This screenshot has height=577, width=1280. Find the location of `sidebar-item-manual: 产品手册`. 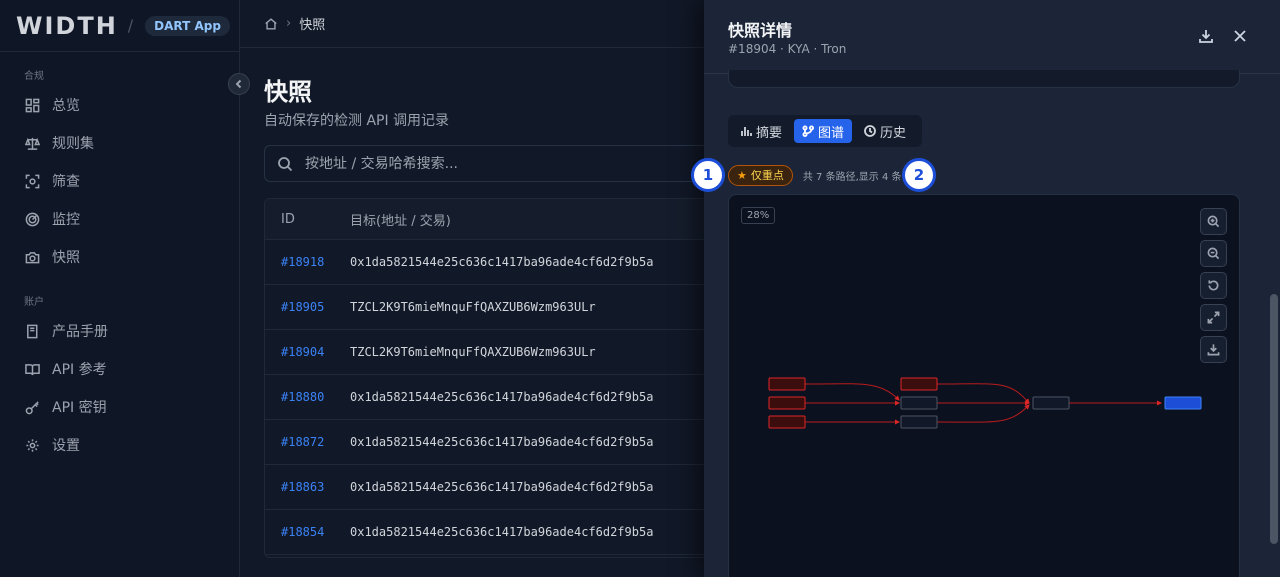

sidebar-item-manual: 产品手册 is located at coordinates (119, 331).